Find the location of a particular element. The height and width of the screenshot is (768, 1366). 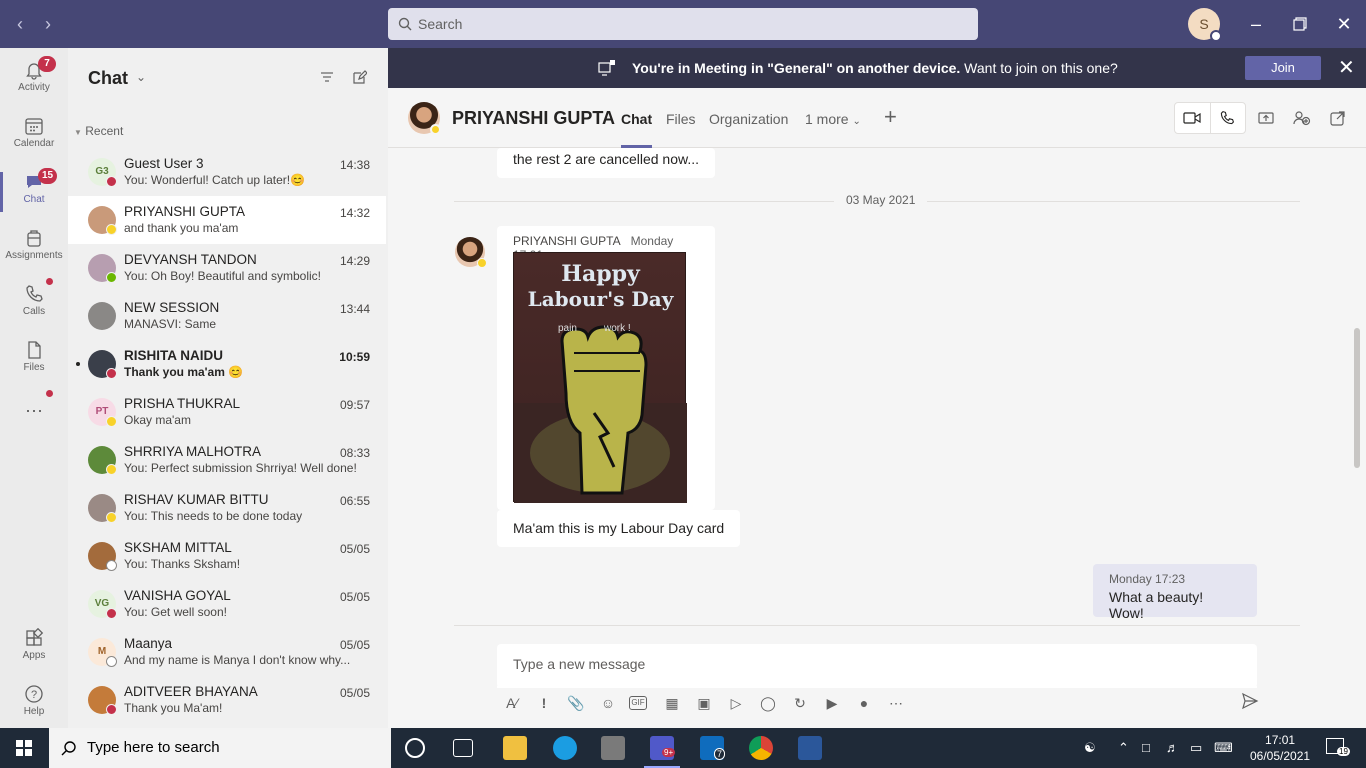

video-call-icon is located at coordinates (1192, 118).